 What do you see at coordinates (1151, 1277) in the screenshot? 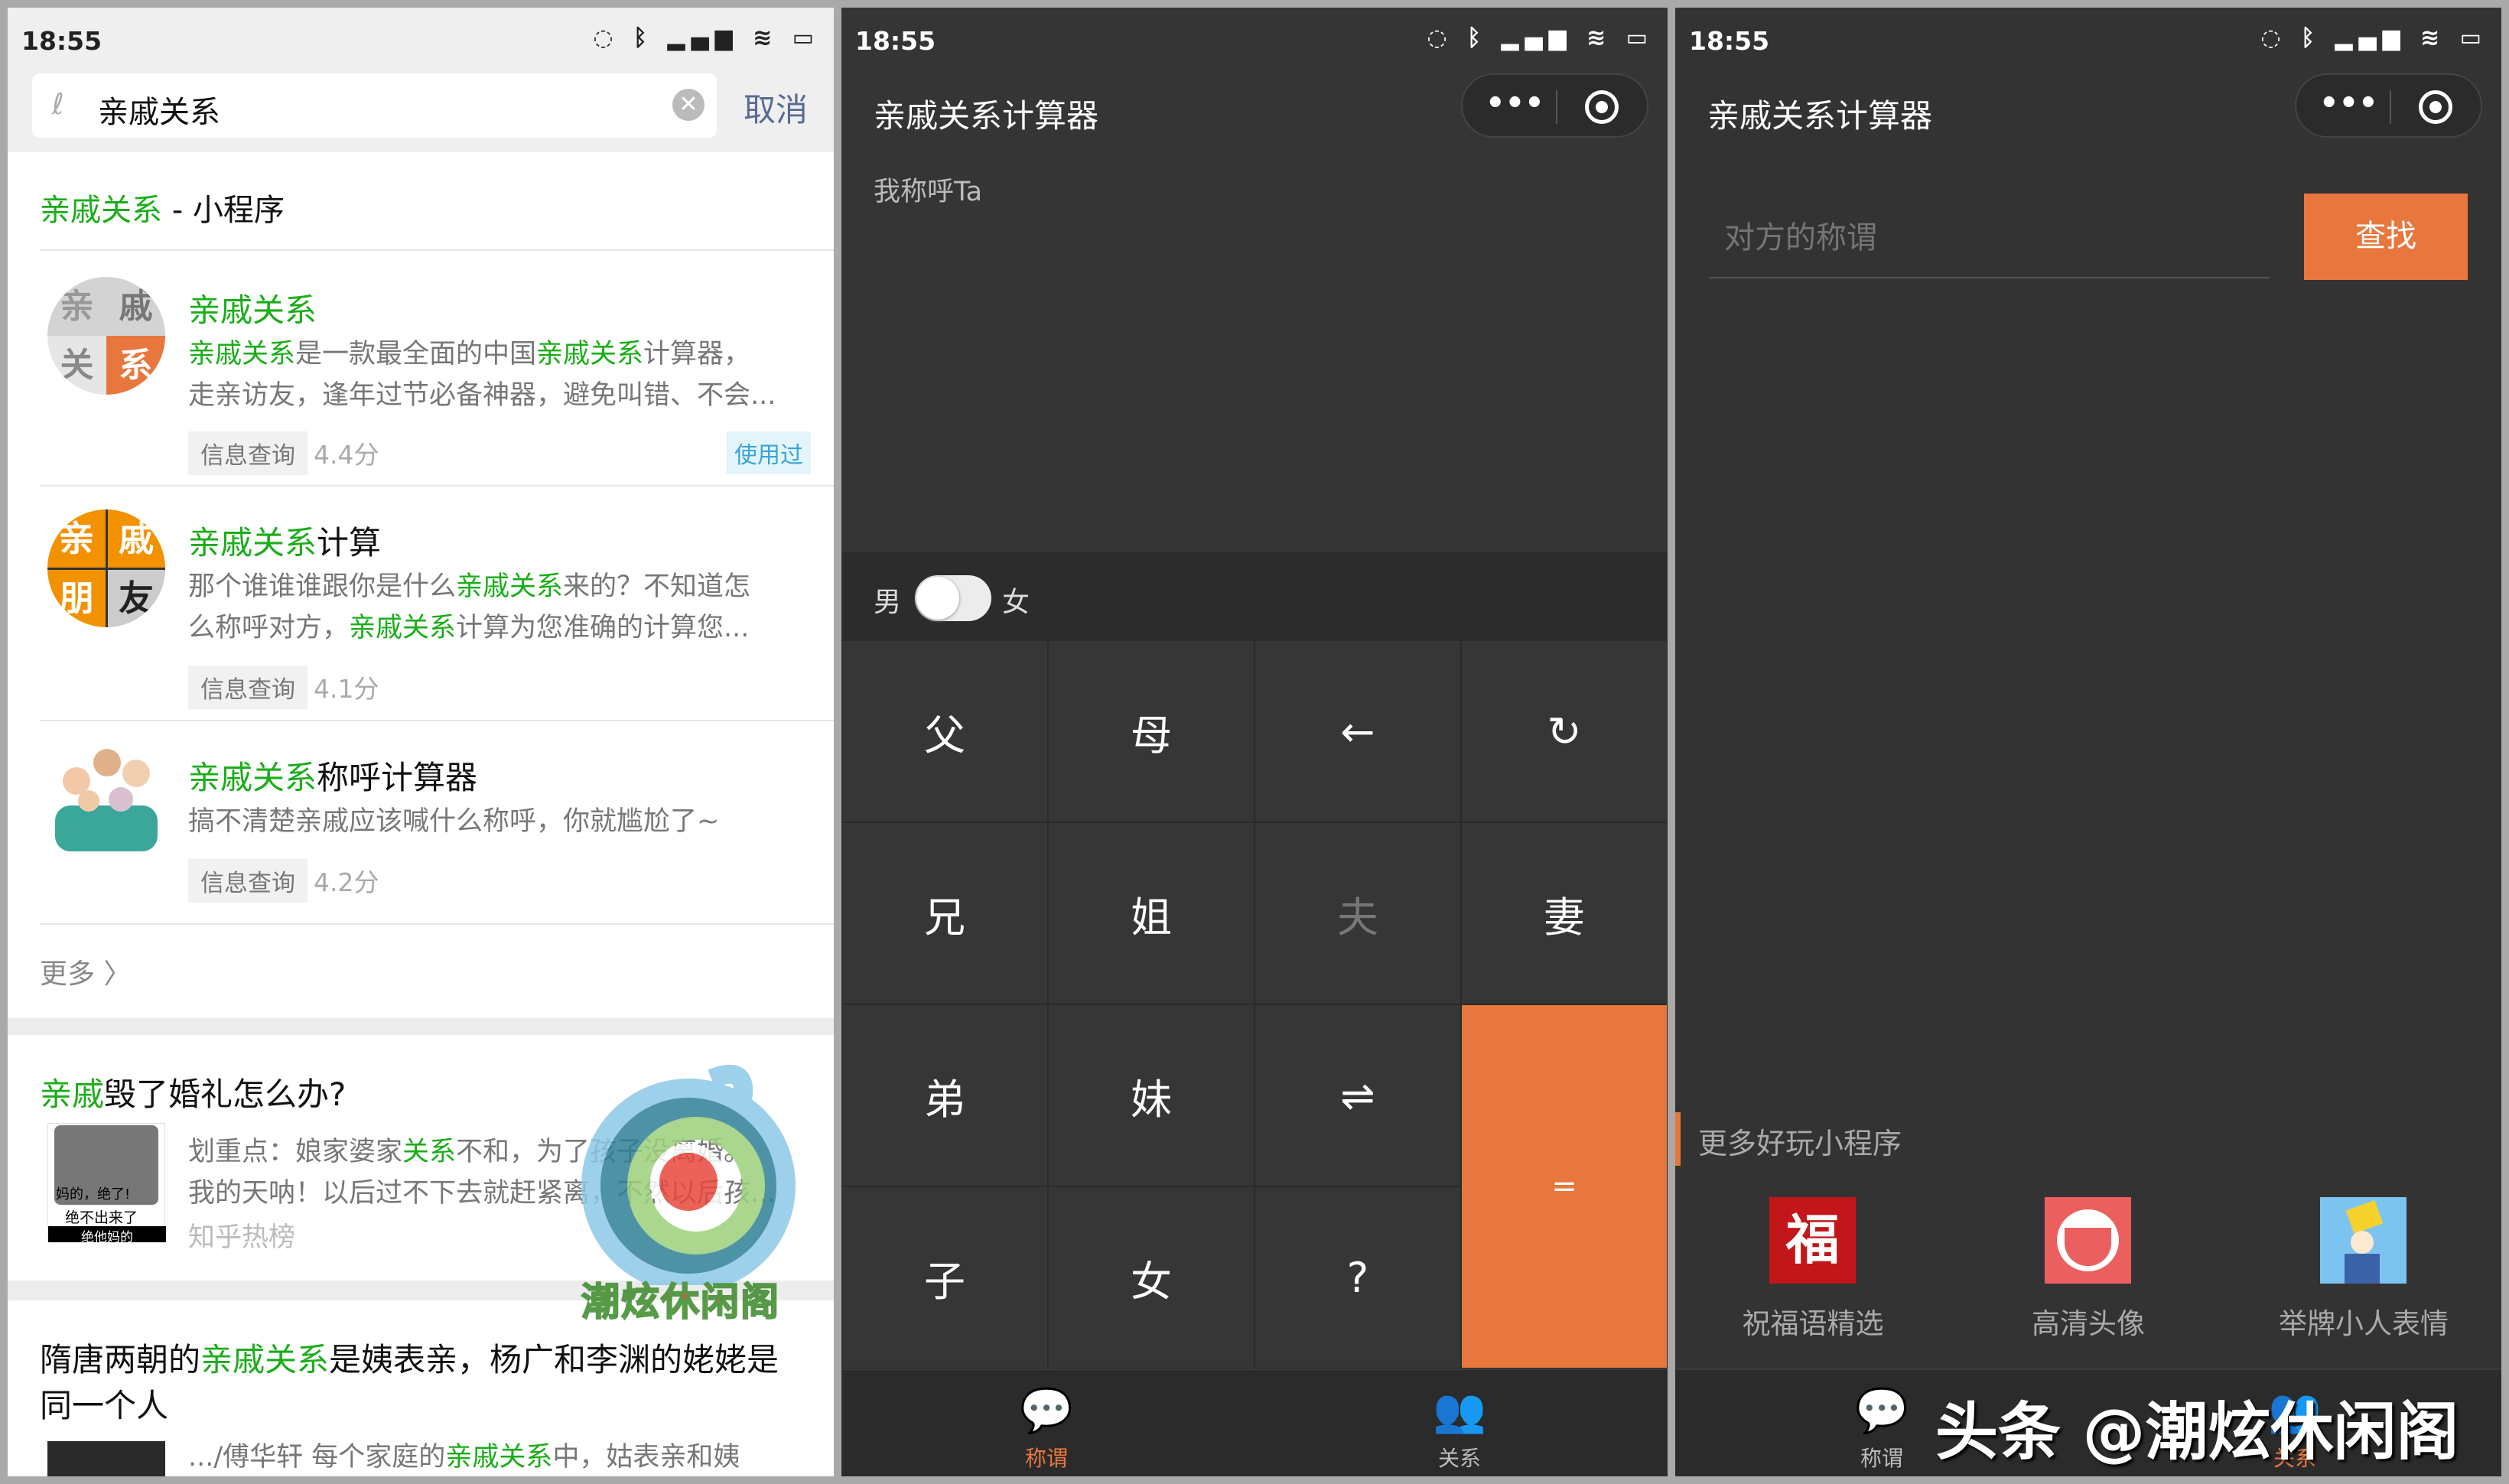
I see `key-13: 女` at bounding box center [1151, 1277].